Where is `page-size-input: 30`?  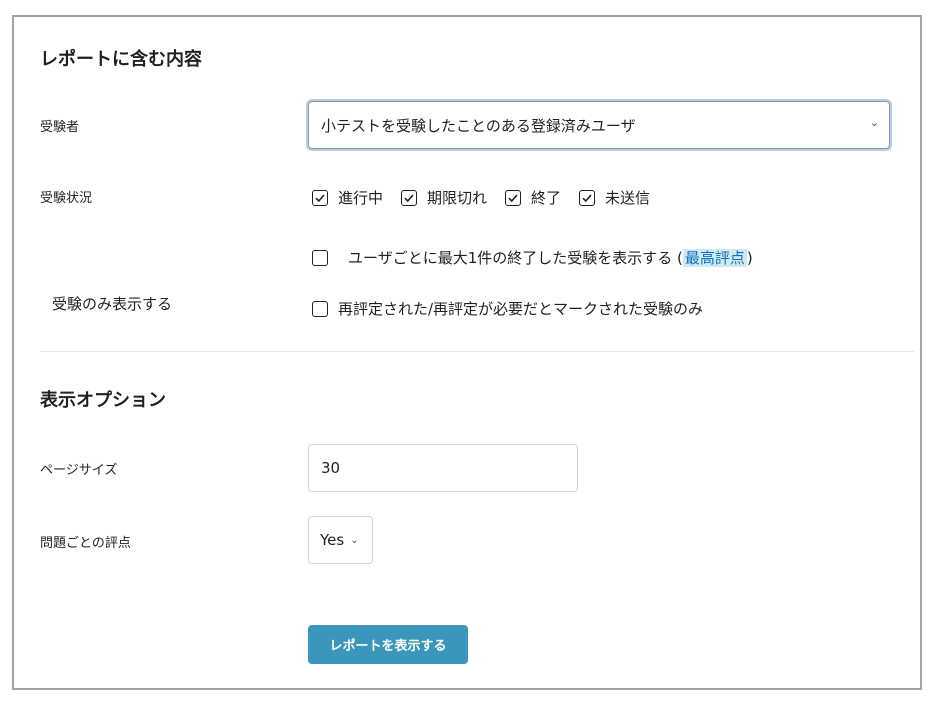 page-size-input: 30 is located at coordinates (443, 468).